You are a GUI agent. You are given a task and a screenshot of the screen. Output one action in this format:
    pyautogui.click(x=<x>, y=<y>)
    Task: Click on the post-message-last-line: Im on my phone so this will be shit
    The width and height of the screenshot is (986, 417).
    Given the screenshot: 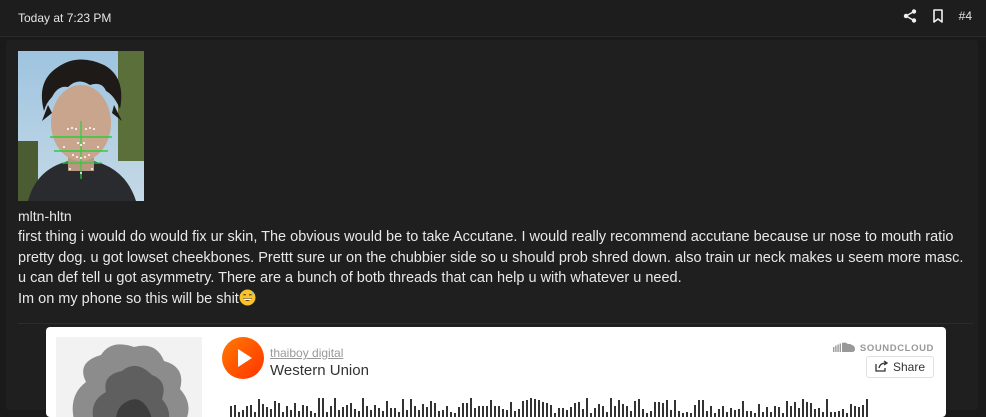 What is the action you would take?
    pyautogui.click(x=128, y=298)
    